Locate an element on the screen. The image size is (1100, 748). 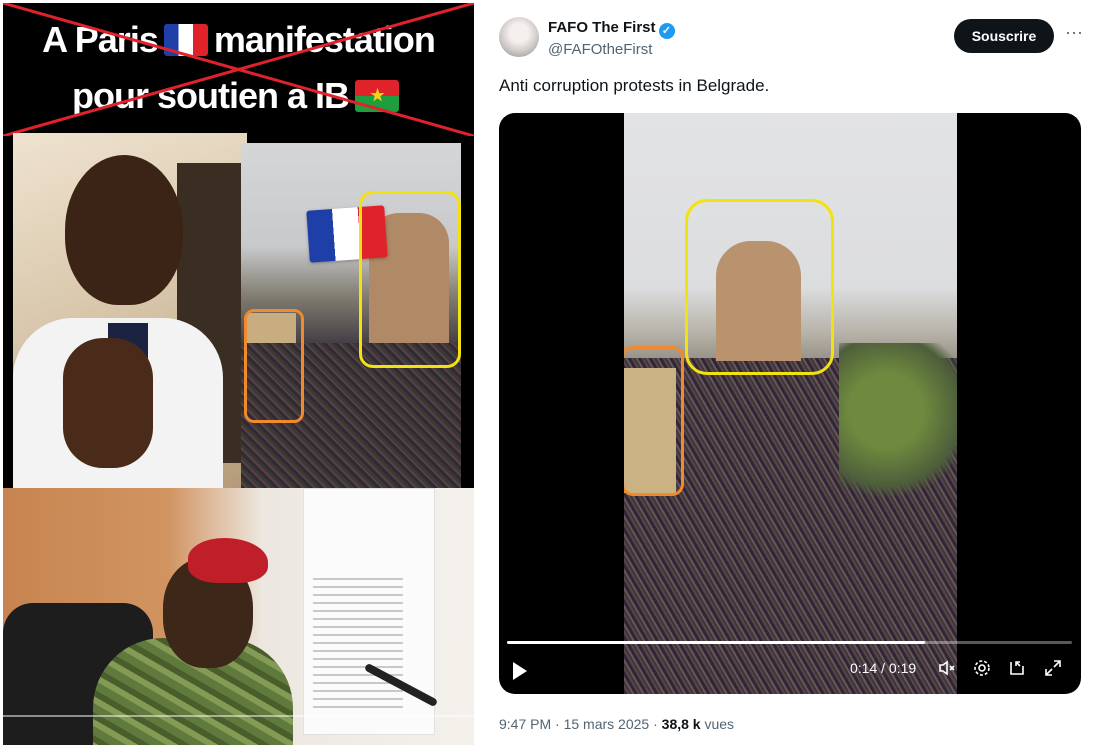
tweet-text: Anti corruption protests in Belgrade. is located at coordinates (634, 85).